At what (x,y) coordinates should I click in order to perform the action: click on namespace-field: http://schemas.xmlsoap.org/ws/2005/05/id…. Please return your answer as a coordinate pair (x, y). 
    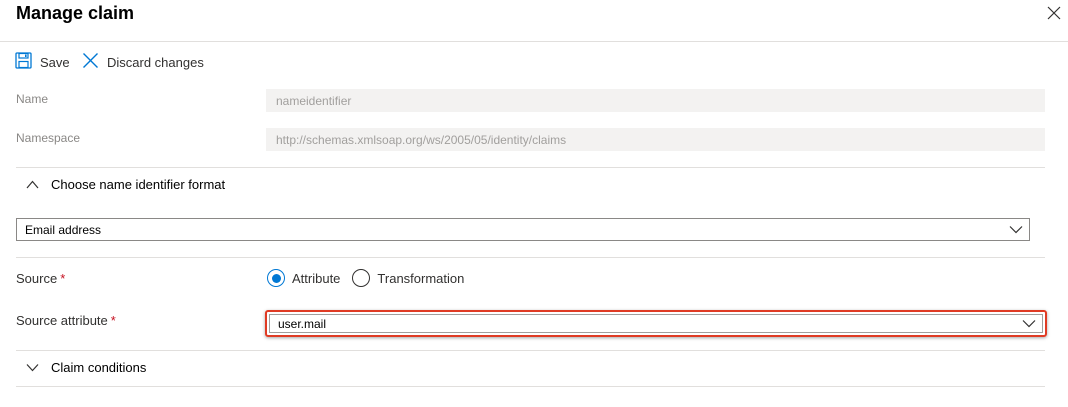
    Looking at the image, I should click on (655, 139).